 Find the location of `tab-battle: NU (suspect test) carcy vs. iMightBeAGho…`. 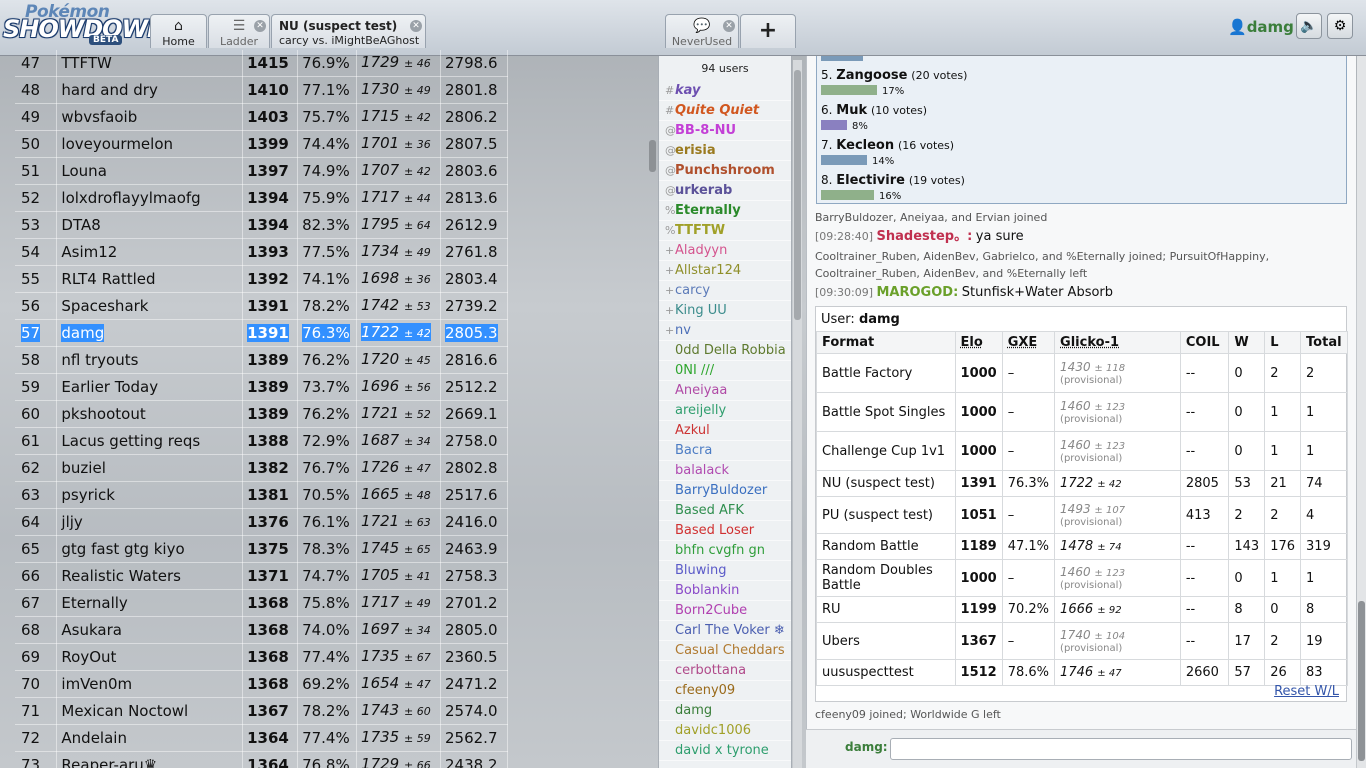

tab-battle: NU (suspect test) carcy vs. iMightBeAGho… is located at coordinates (348, 31).